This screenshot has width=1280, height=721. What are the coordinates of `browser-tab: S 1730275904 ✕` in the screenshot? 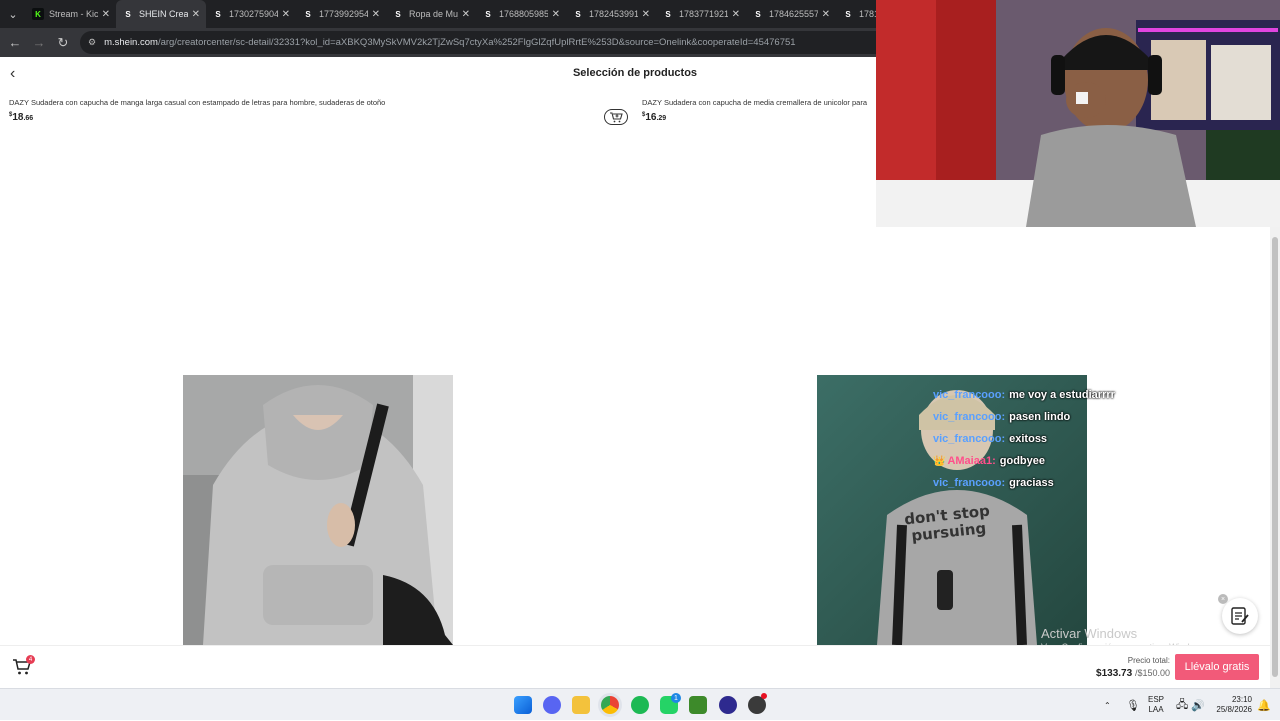 It's located at (251, 14).